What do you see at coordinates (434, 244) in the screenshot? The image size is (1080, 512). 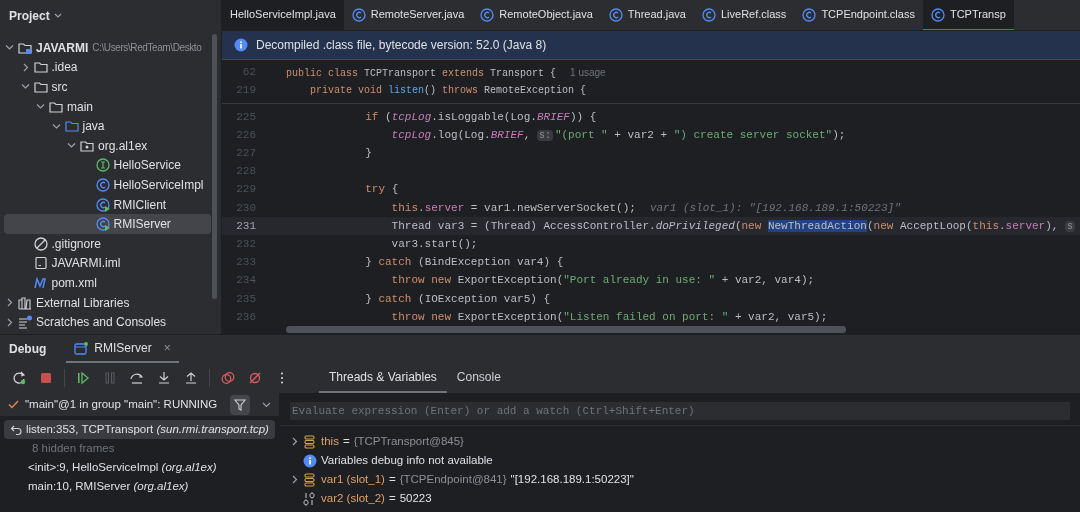 I see `code-line: var3.start();` at bounding box center [434, 244].